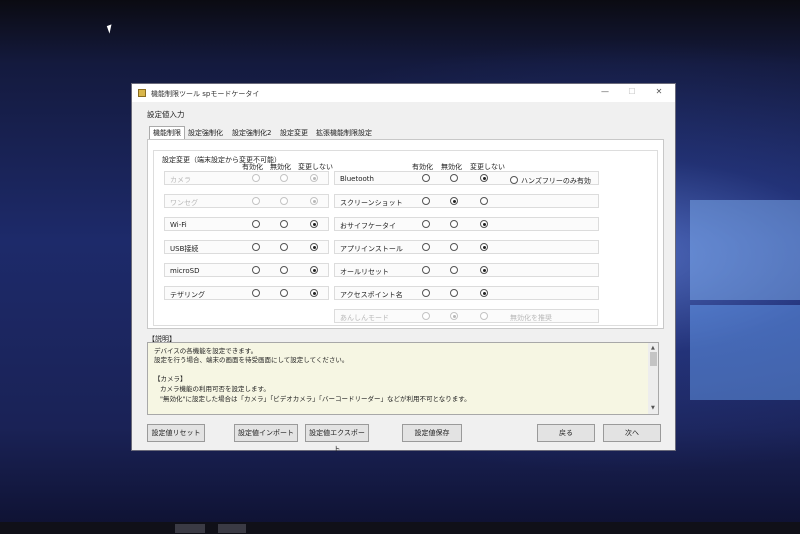 Image resolution: width=800 pixels, height=534 pixels. Describe the element at coordinates (166, 114) in the screenshot. I see `settings-group-title: 設定値入力` at that location.